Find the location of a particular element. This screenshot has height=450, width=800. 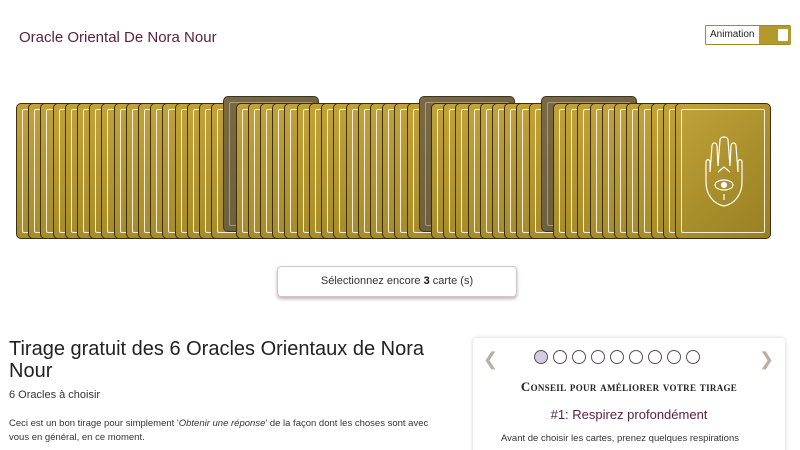

tips-title: Conseil pour améliorer votre tirage is located at coordinates (629, 386).